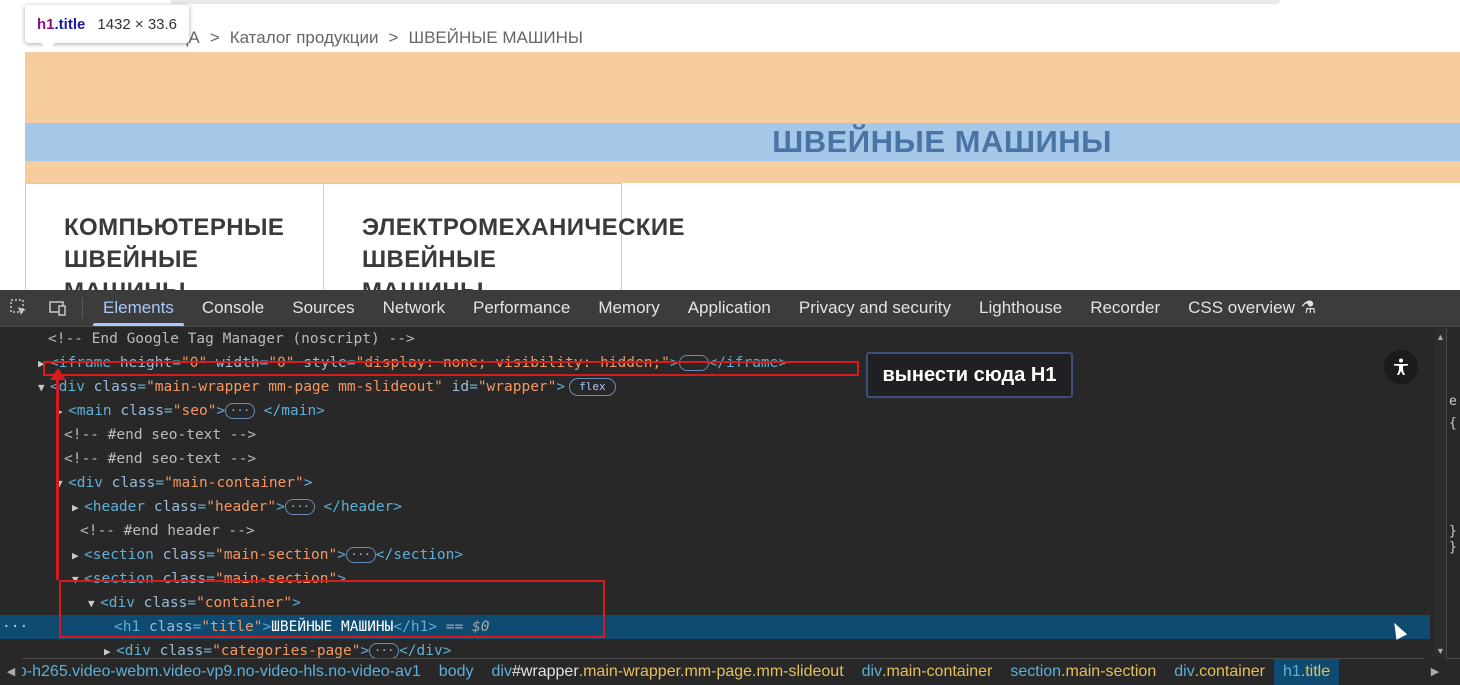 The image size is (1460, 685). Describe the element at coordinates (414, 308) in the screenshot. I see `tab-network: Network` at that location.